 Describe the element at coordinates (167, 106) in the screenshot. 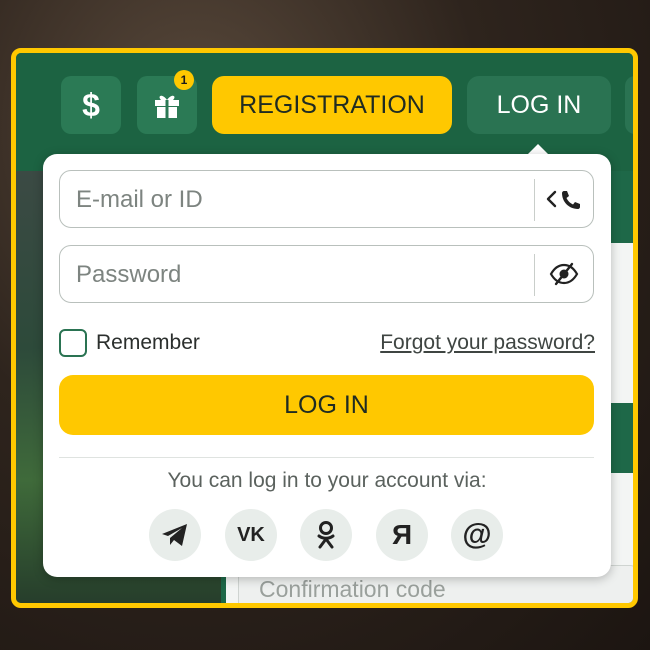

I see `gift-icon` at that location.